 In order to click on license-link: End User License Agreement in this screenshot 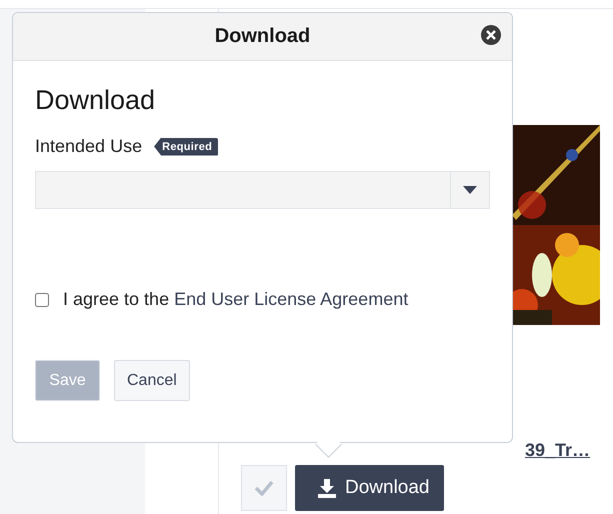, I will do `click(291, 299)`.